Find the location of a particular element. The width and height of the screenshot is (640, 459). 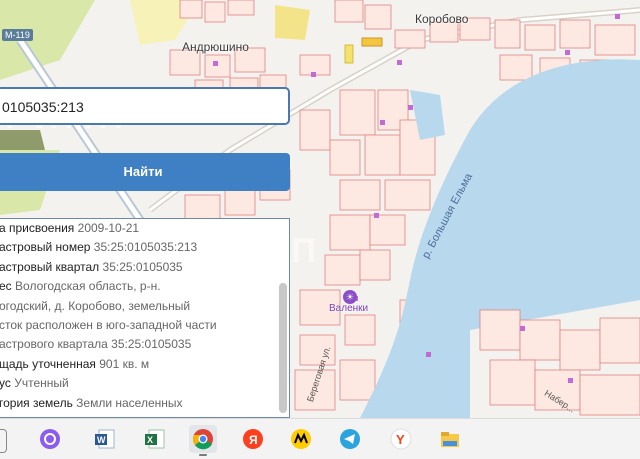

poi-label: Валенки is located at coordinates (349, 308).